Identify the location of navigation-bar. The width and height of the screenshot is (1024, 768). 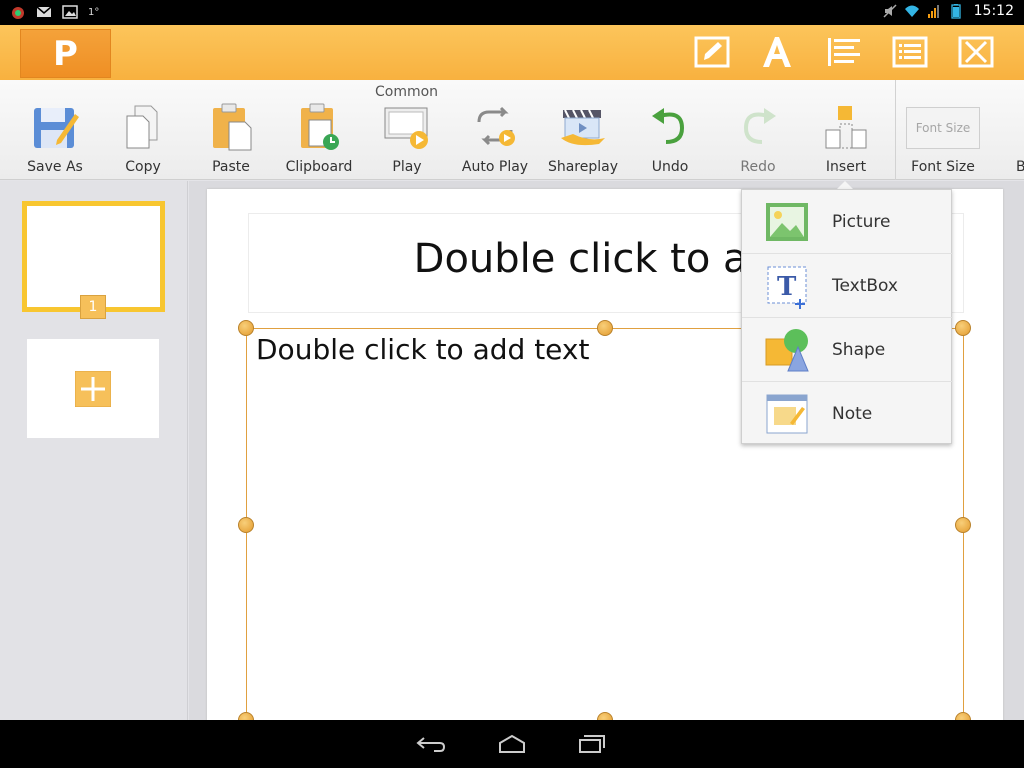
(512, 744).